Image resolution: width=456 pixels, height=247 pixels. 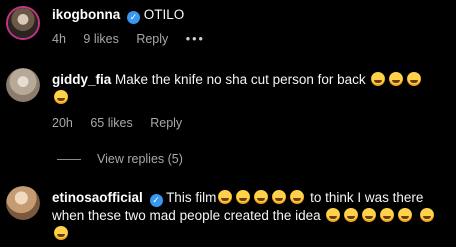 What do you see at coordinates (59, 39) in the screenshot?
I see `timestamp: 4h` at bounding box center [59, 39].